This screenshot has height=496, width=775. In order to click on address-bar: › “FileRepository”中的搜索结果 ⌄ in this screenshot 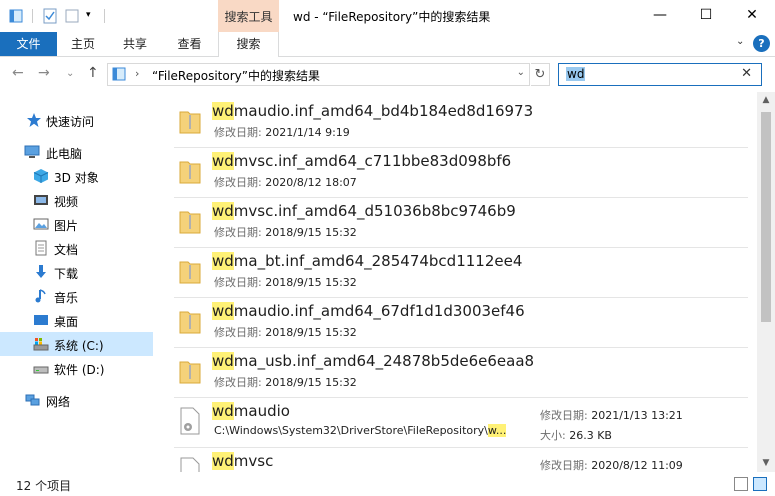, I will do `click(318, 74)`.